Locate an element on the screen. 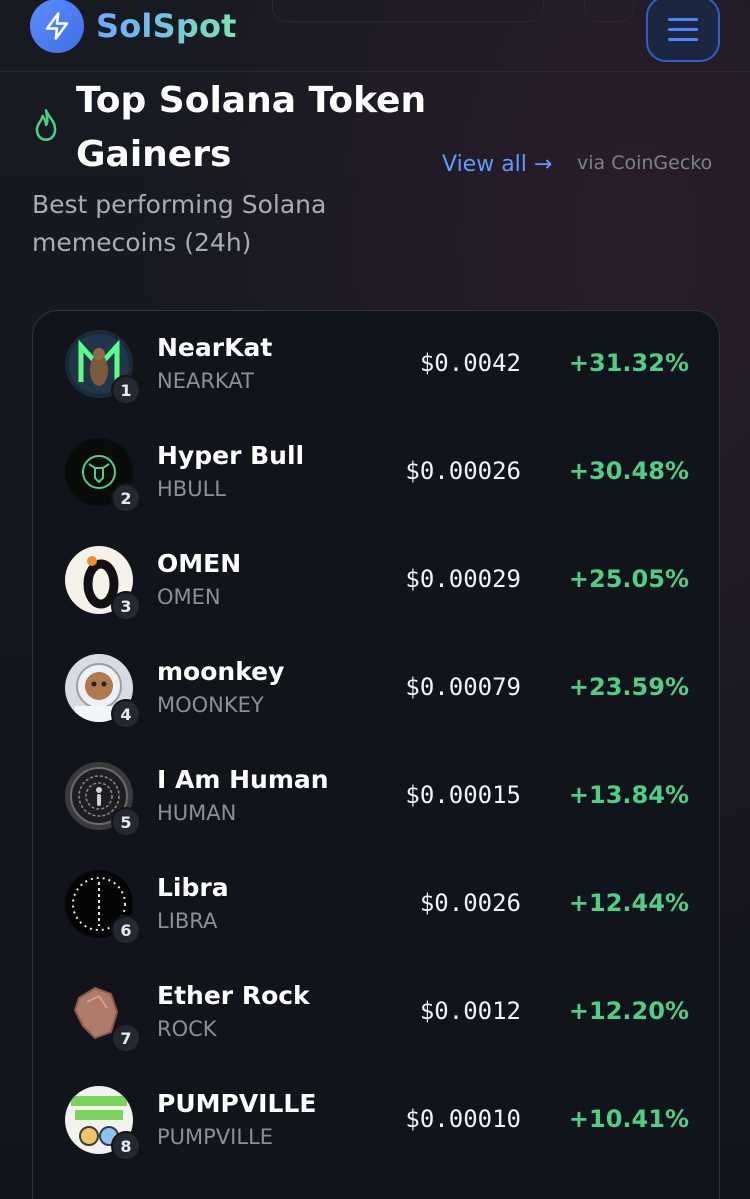 This screenshot has height=1199, width=750. token-row: 6 Libra LIBRA $0.0026 +12.44% is located at coordinates (377, 905).